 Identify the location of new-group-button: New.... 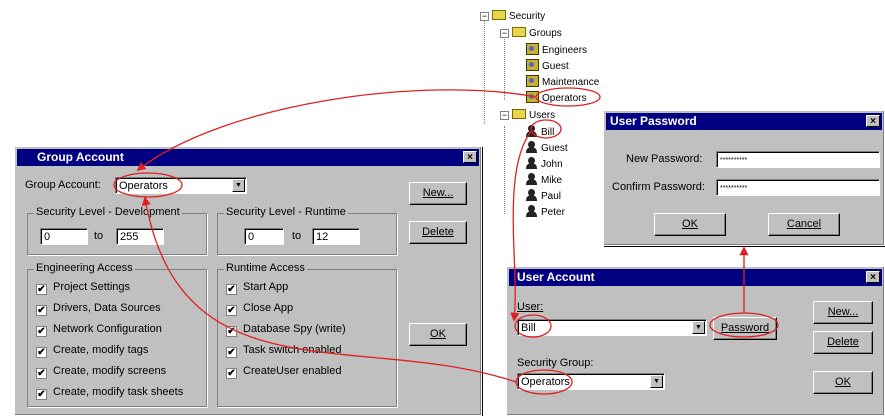
(438, 193).